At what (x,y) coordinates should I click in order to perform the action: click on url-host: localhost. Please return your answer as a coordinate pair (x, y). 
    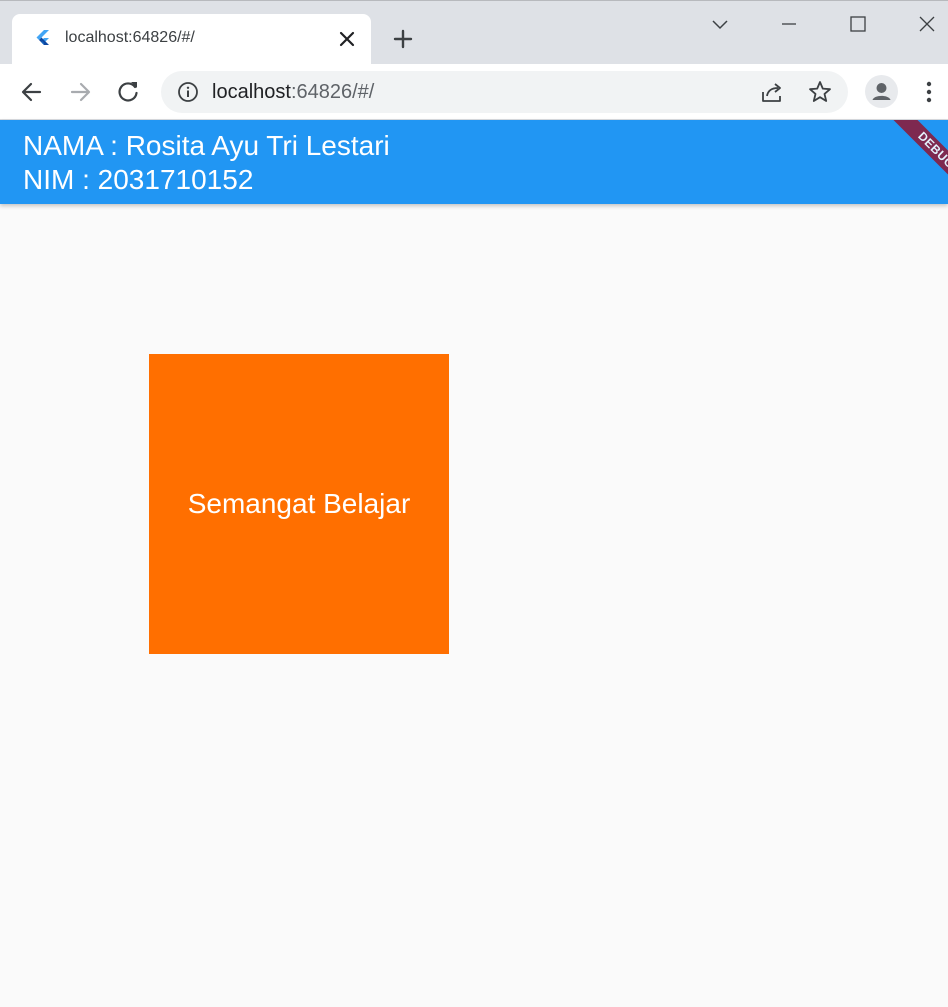
    Looking at the image, I should click on (251, 92).